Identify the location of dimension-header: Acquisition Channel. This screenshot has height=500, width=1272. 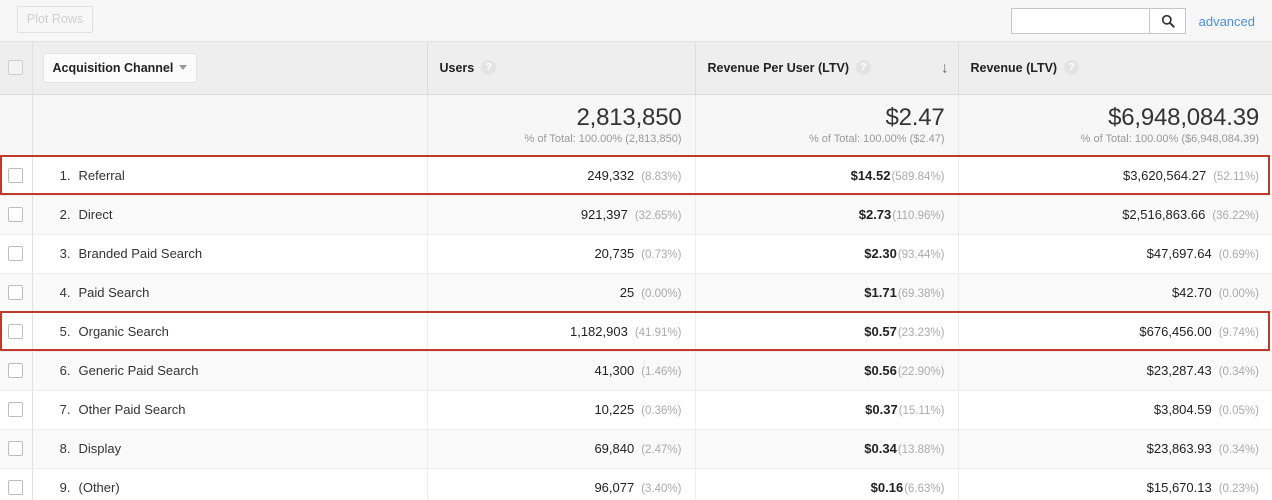
(230, 68).